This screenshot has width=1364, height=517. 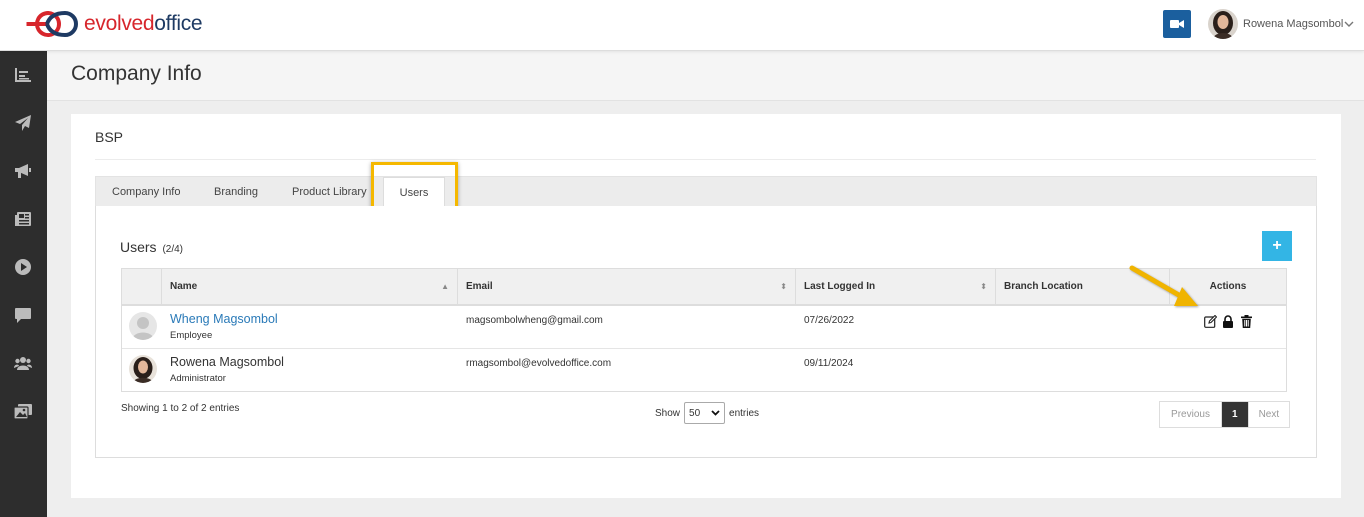 I want to click on sidebar-item-messages, so click(x=23, y=315).